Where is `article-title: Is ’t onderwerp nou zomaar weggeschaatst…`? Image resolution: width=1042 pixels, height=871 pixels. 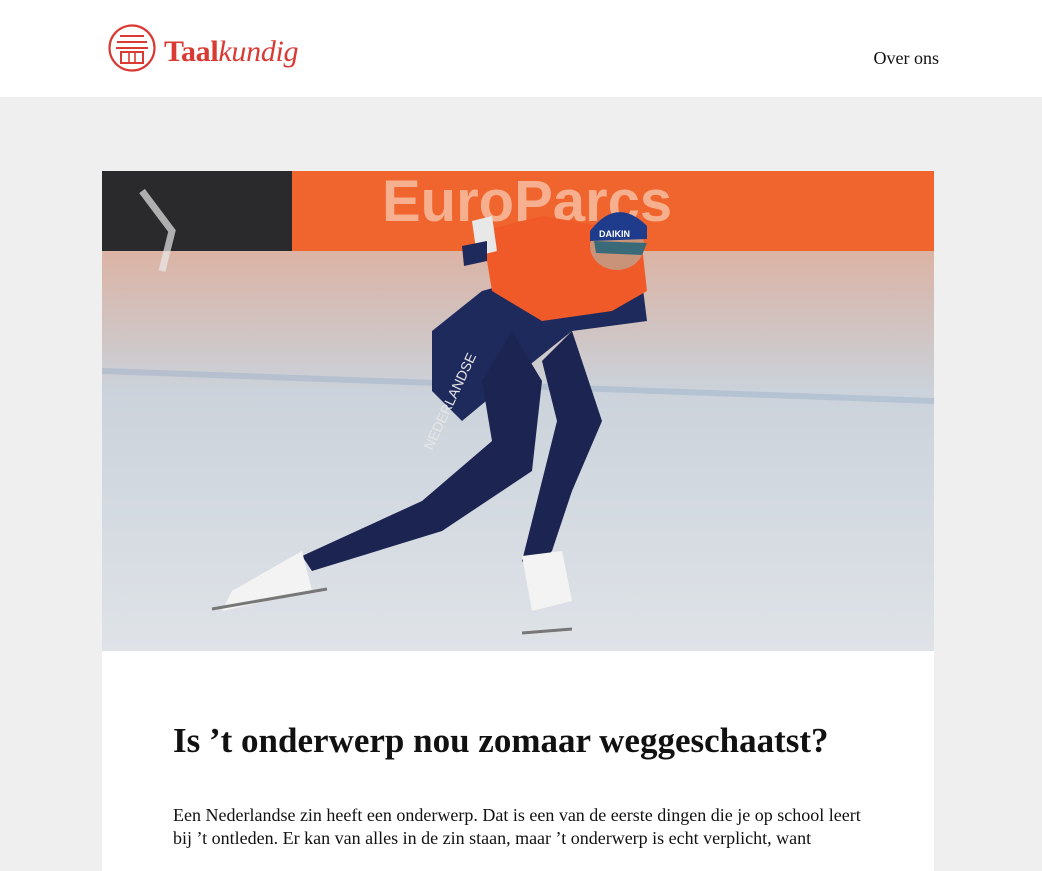
article-title: Is ’t onderwerp nou zomaar weggeschaatst… is located at coordinates (501, 740).